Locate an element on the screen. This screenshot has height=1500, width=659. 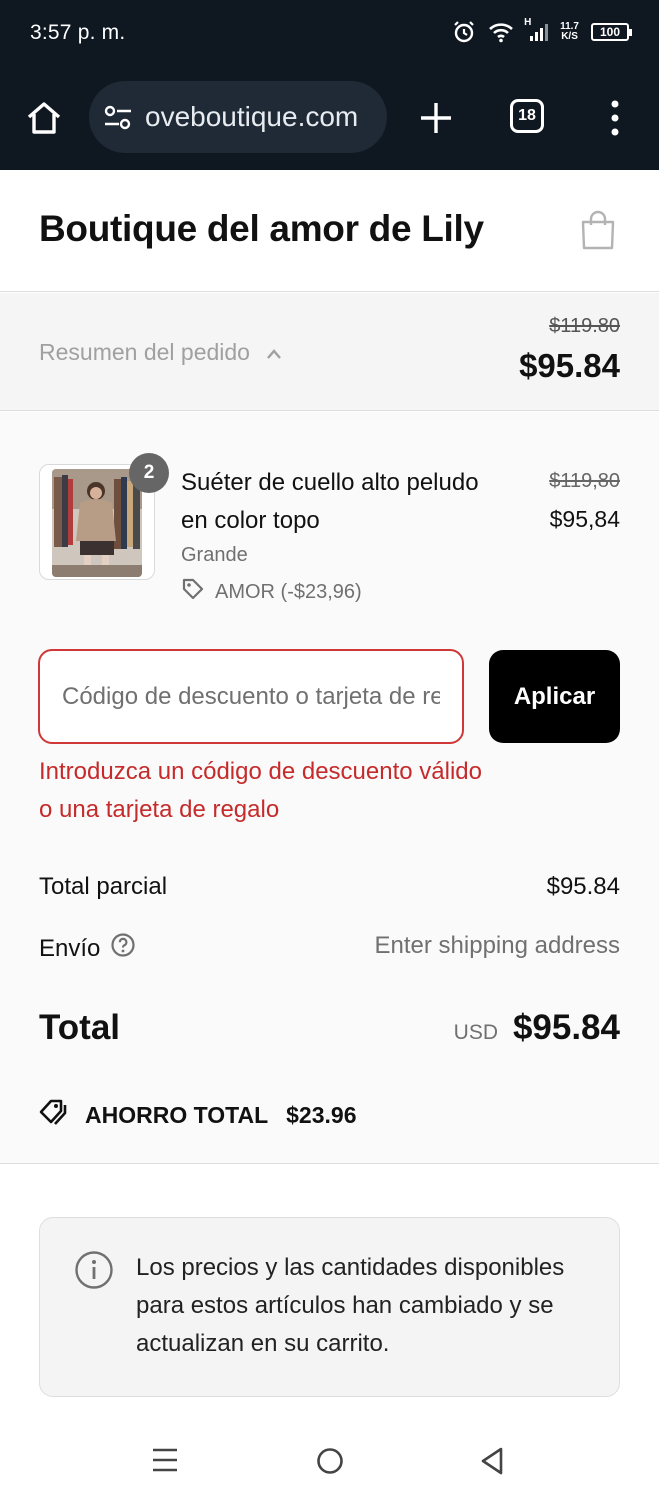
address-bar: oveboutique.com is located at coordinates (238, 117).